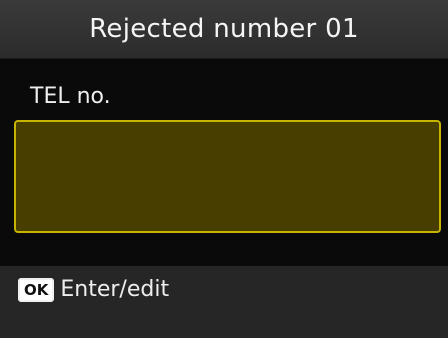 The width and height of the screenshot is (448, 338). What do you see at coordinates (70, 96) in the screenshot?
I see `tel-no-label: TEL no.` at bounding box center [70, 96].